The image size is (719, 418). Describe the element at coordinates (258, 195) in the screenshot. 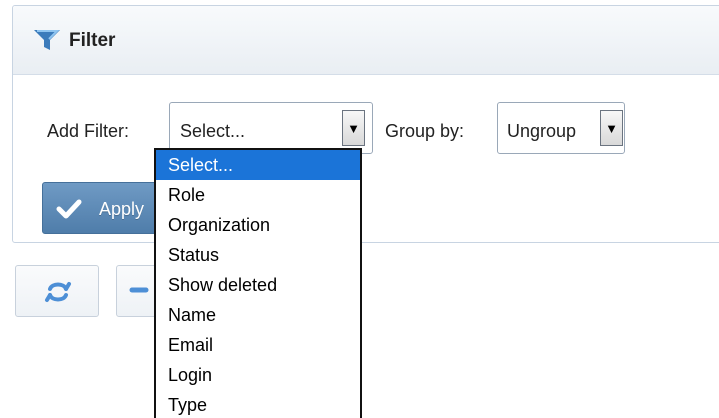

I see `dropdown-option: Role` at that location.